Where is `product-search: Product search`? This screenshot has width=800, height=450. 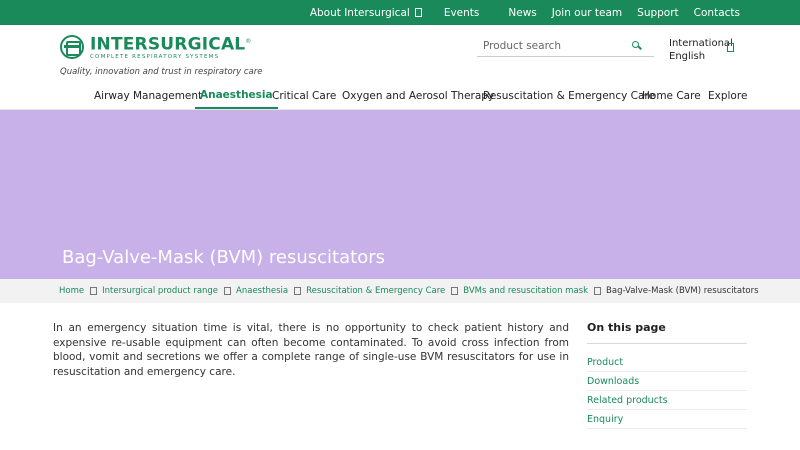 product-search: Product search is located at coordinates (565, 46).